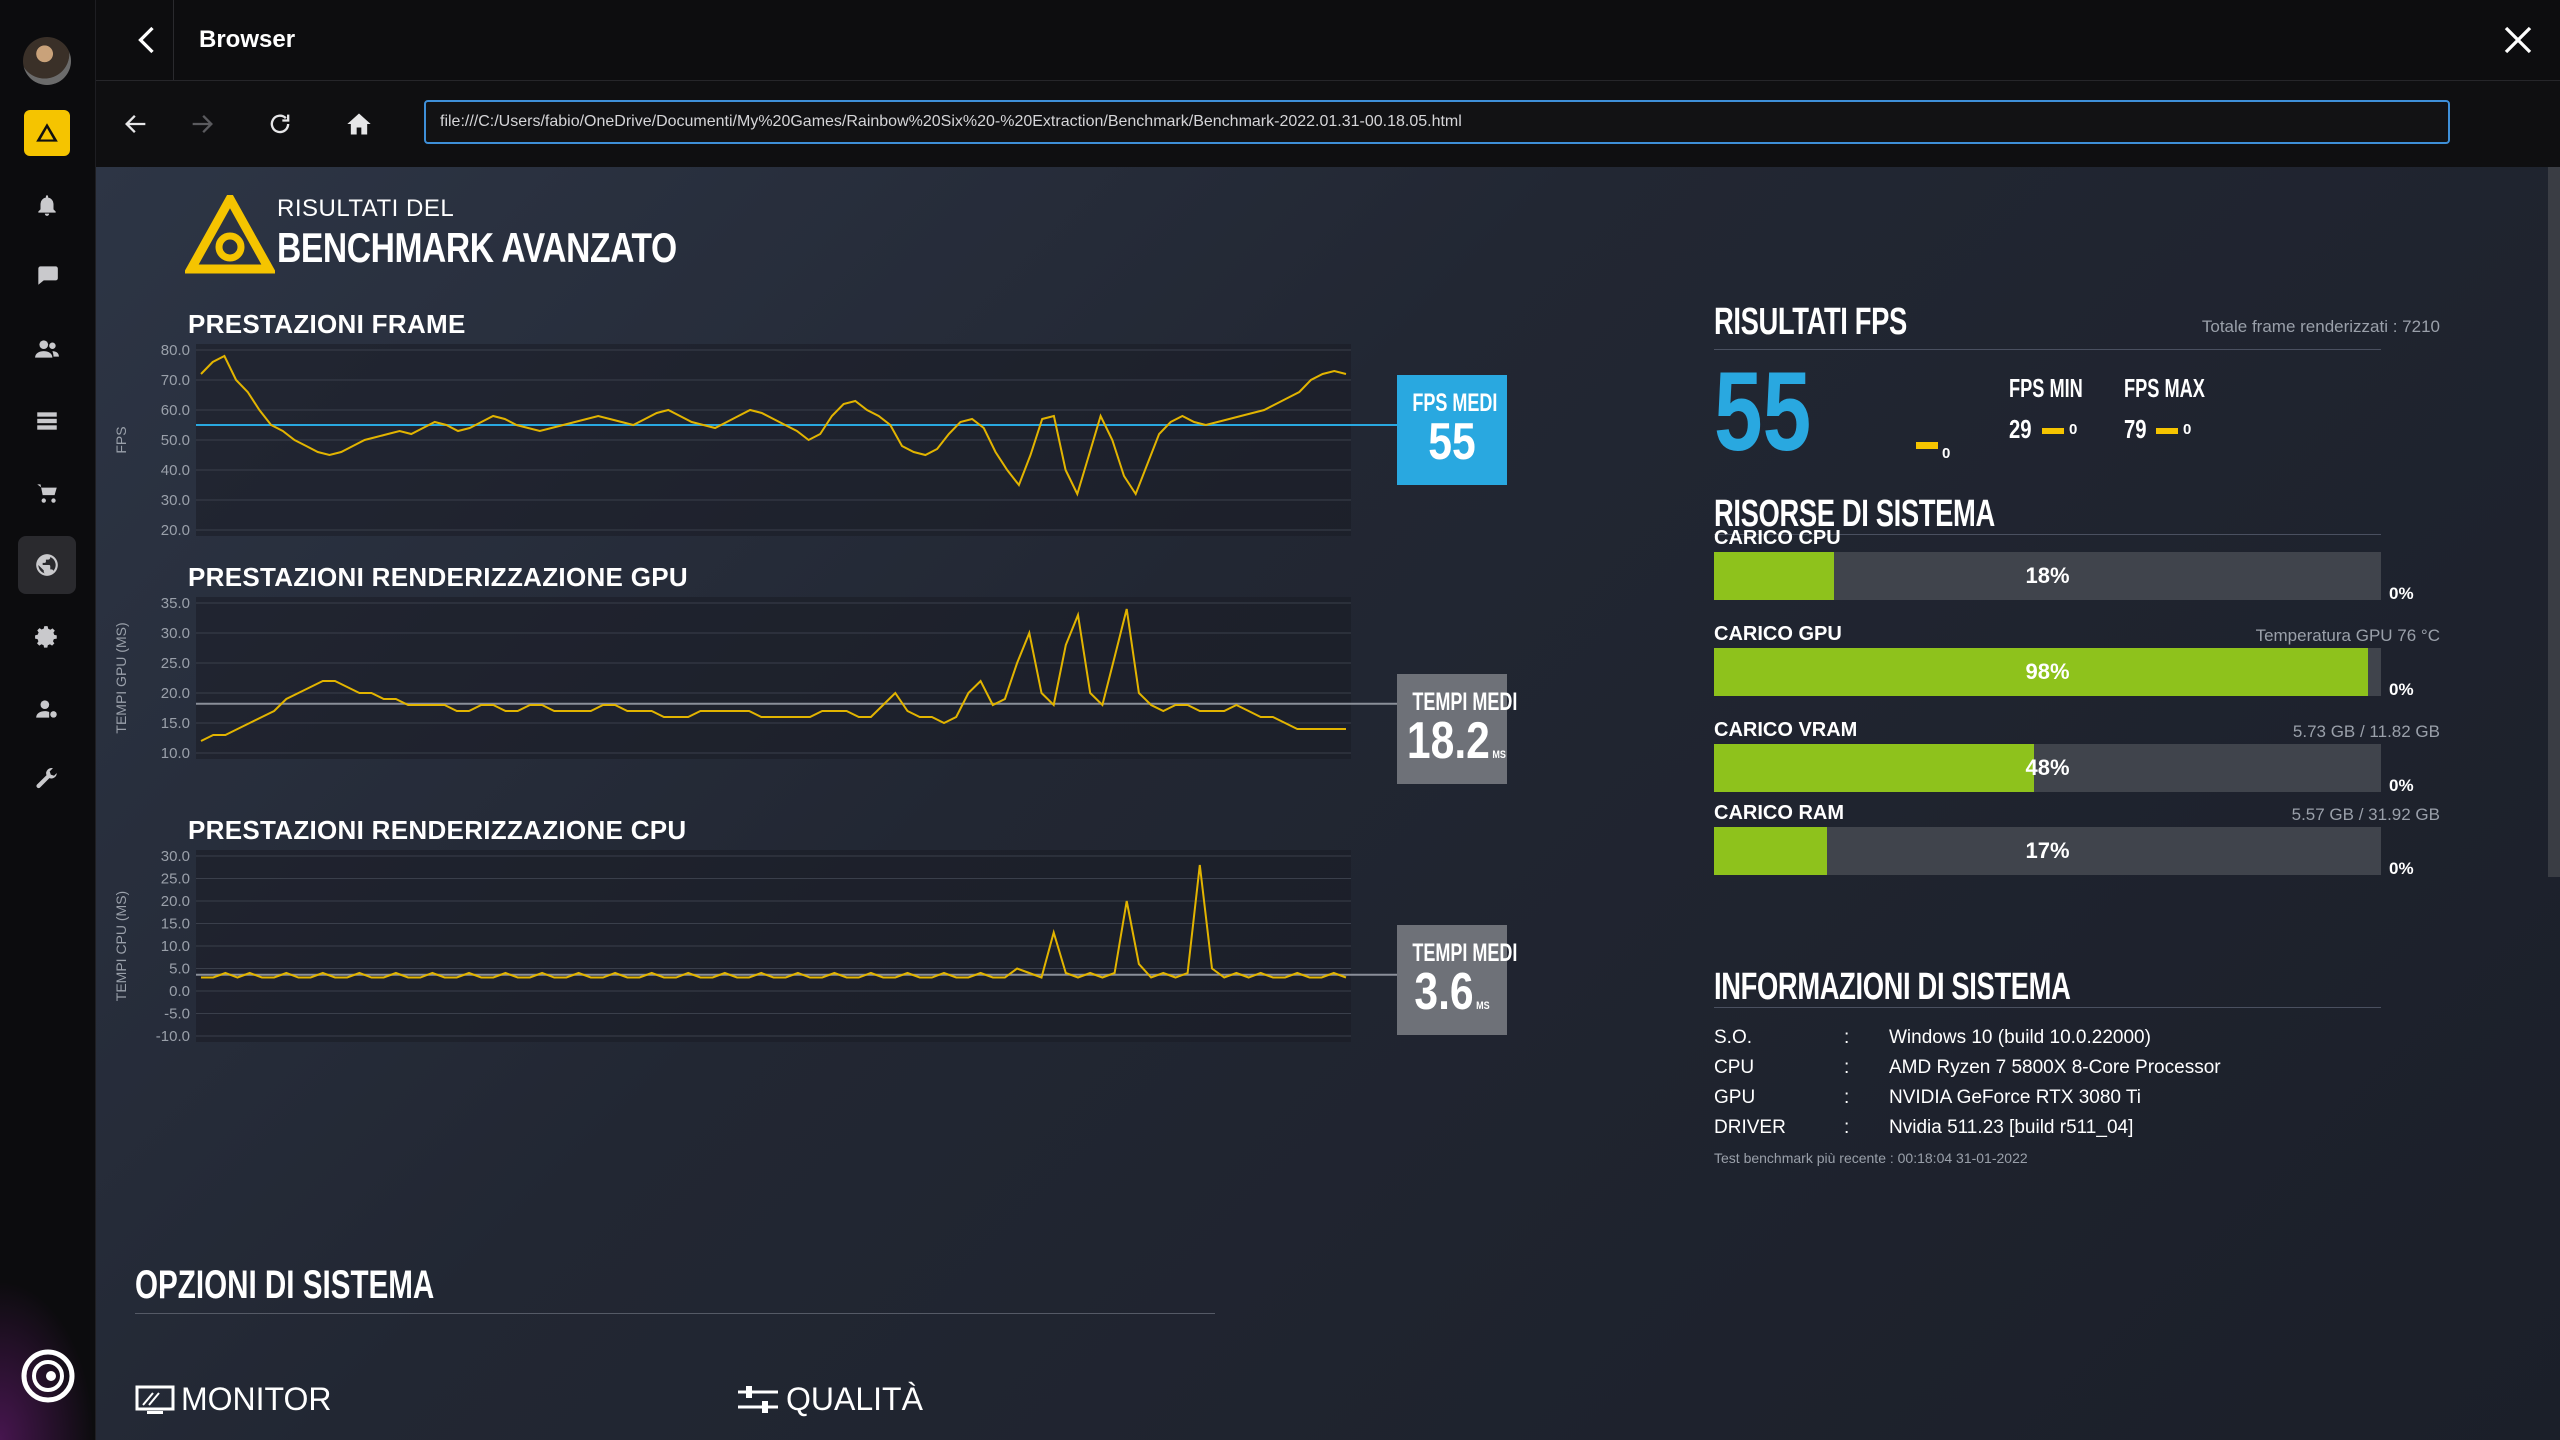  What do you see at coordinates (2073, 429) in the screenshot?
I see `fps-min-sub: 0` at bounding box center [2073, 429].